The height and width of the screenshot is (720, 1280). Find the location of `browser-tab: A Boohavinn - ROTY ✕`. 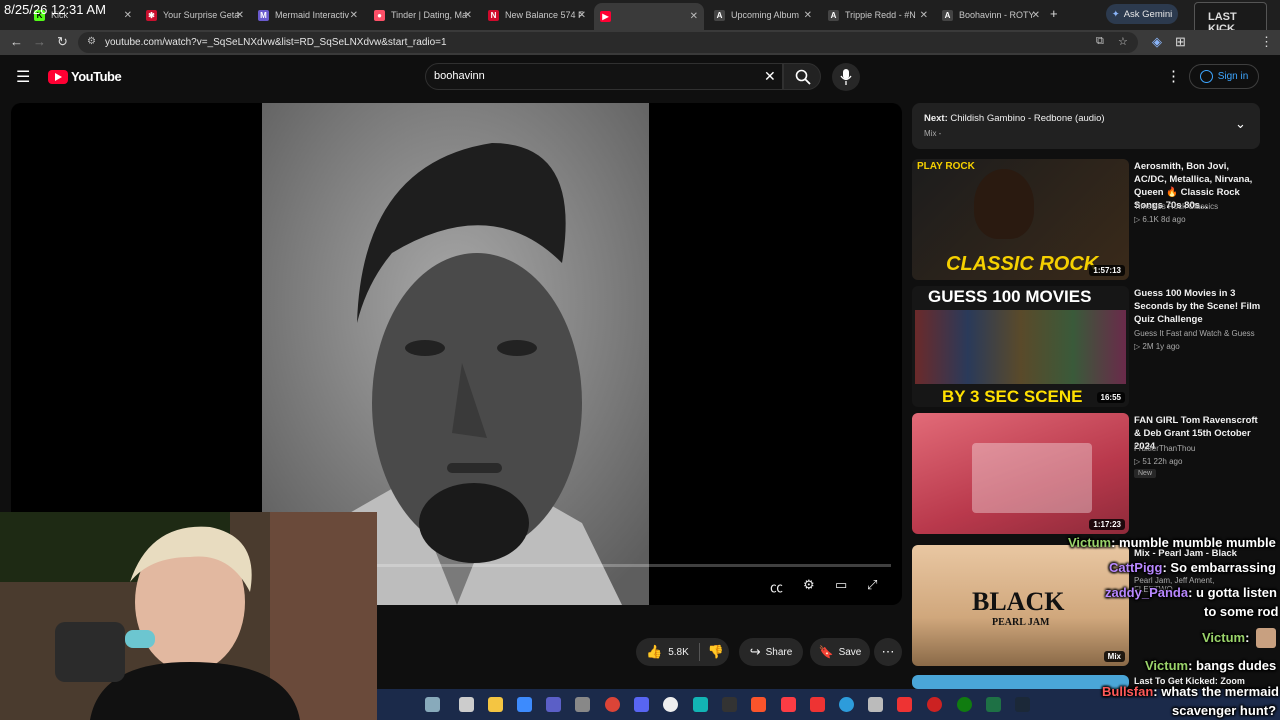

browser-tab: A Boohavinn - ROTY ✕ is located at coordinates (991, 15).